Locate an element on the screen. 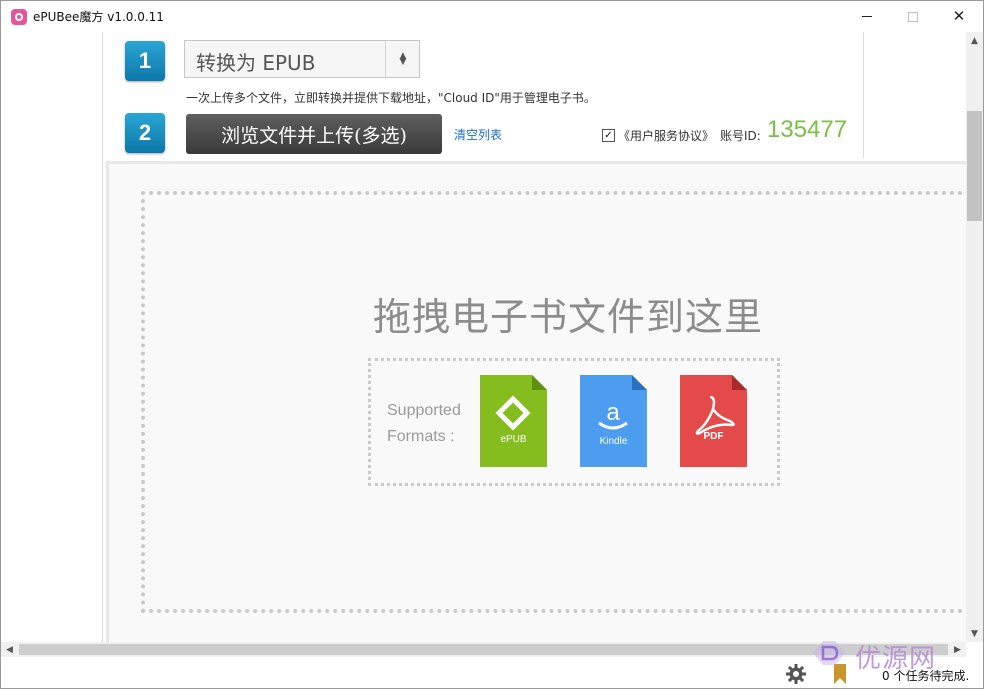  window-title: ePUBee魔方 v1.0.0.11 is located at coordinates (98, 17).